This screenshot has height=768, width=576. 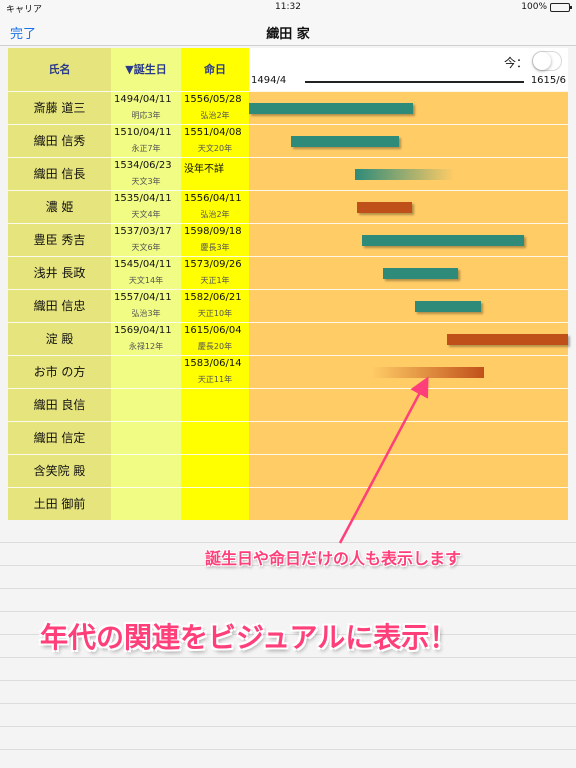 I want to click on person-name: 土田 御前, so click(x=59, y=504).